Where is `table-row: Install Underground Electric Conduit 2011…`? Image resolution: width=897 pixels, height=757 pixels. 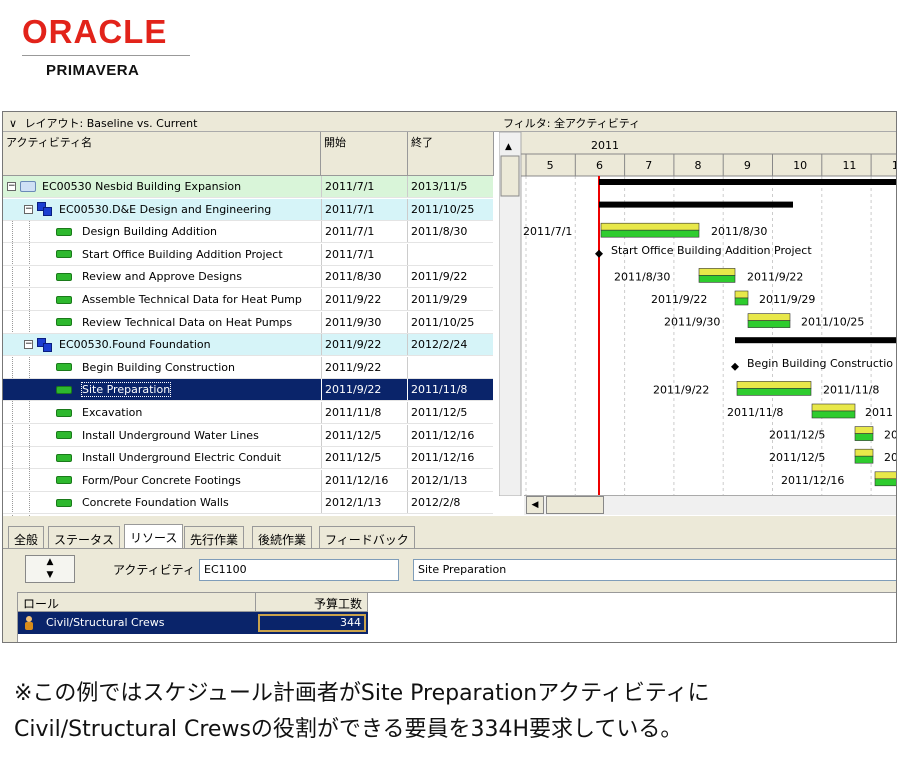 table-row: Install Underground Electric Conduit 2011… is located at coordinates (248, 458).